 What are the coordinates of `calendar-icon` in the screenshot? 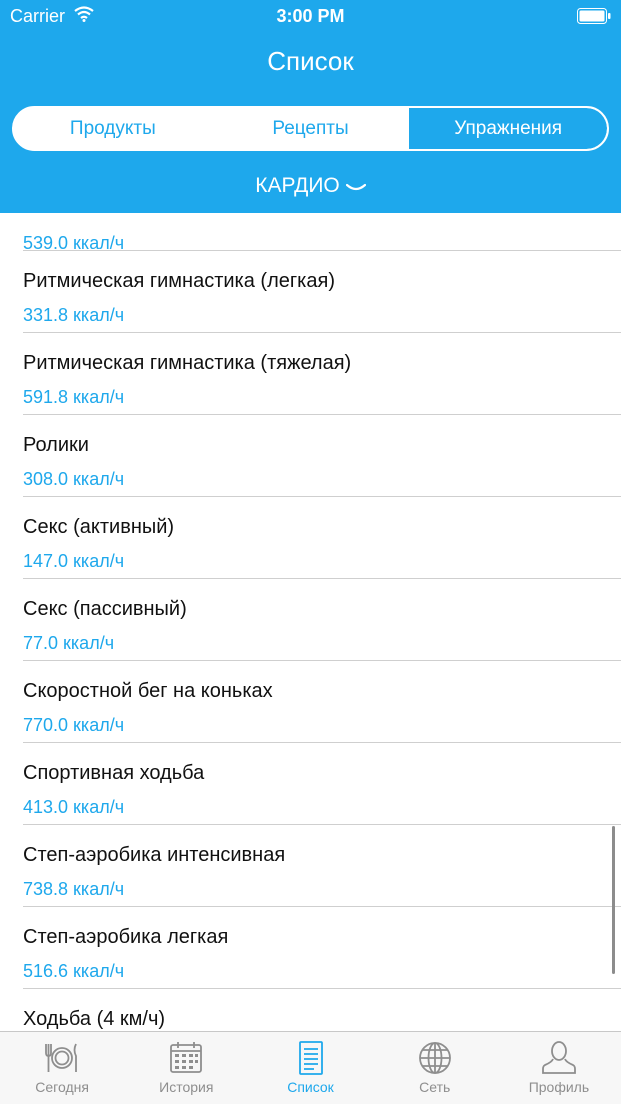 It's located at (186, 1057).